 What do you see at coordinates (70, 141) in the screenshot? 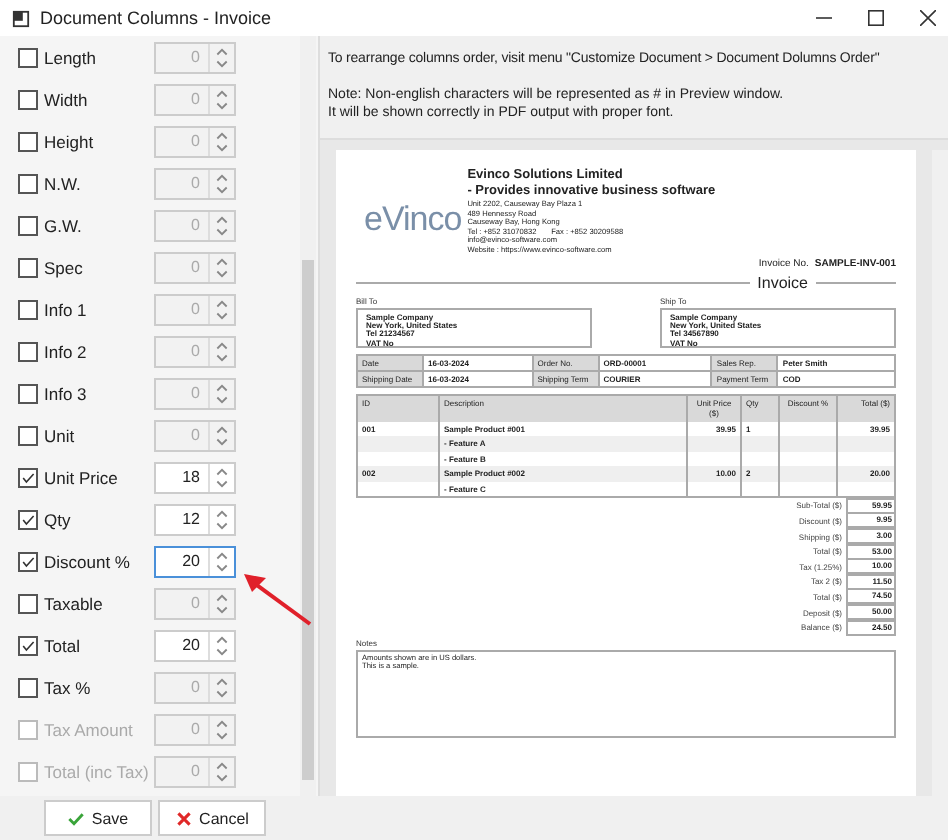
I see `column-label: Height` at bounding box center [70, 141].